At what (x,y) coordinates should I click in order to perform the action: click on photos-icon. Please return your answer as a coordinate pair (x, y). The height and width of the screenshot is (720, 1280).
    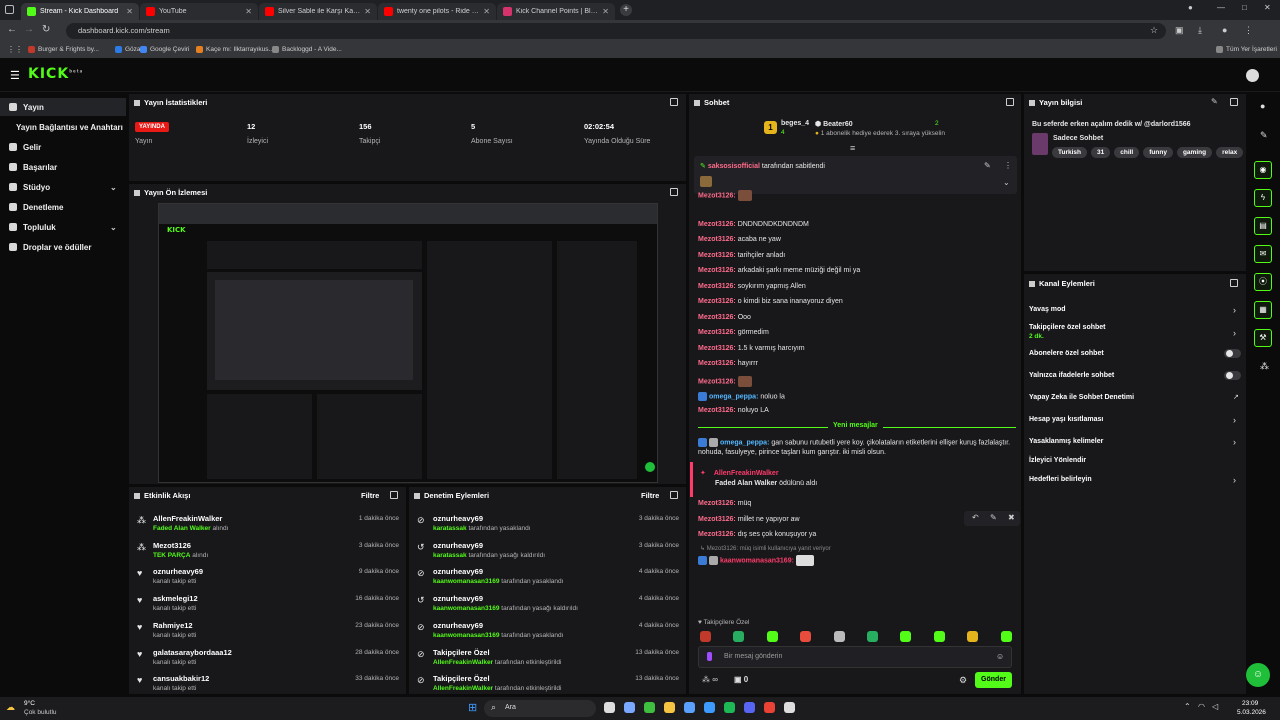
    Looking at the image, I should click on (689, 707).